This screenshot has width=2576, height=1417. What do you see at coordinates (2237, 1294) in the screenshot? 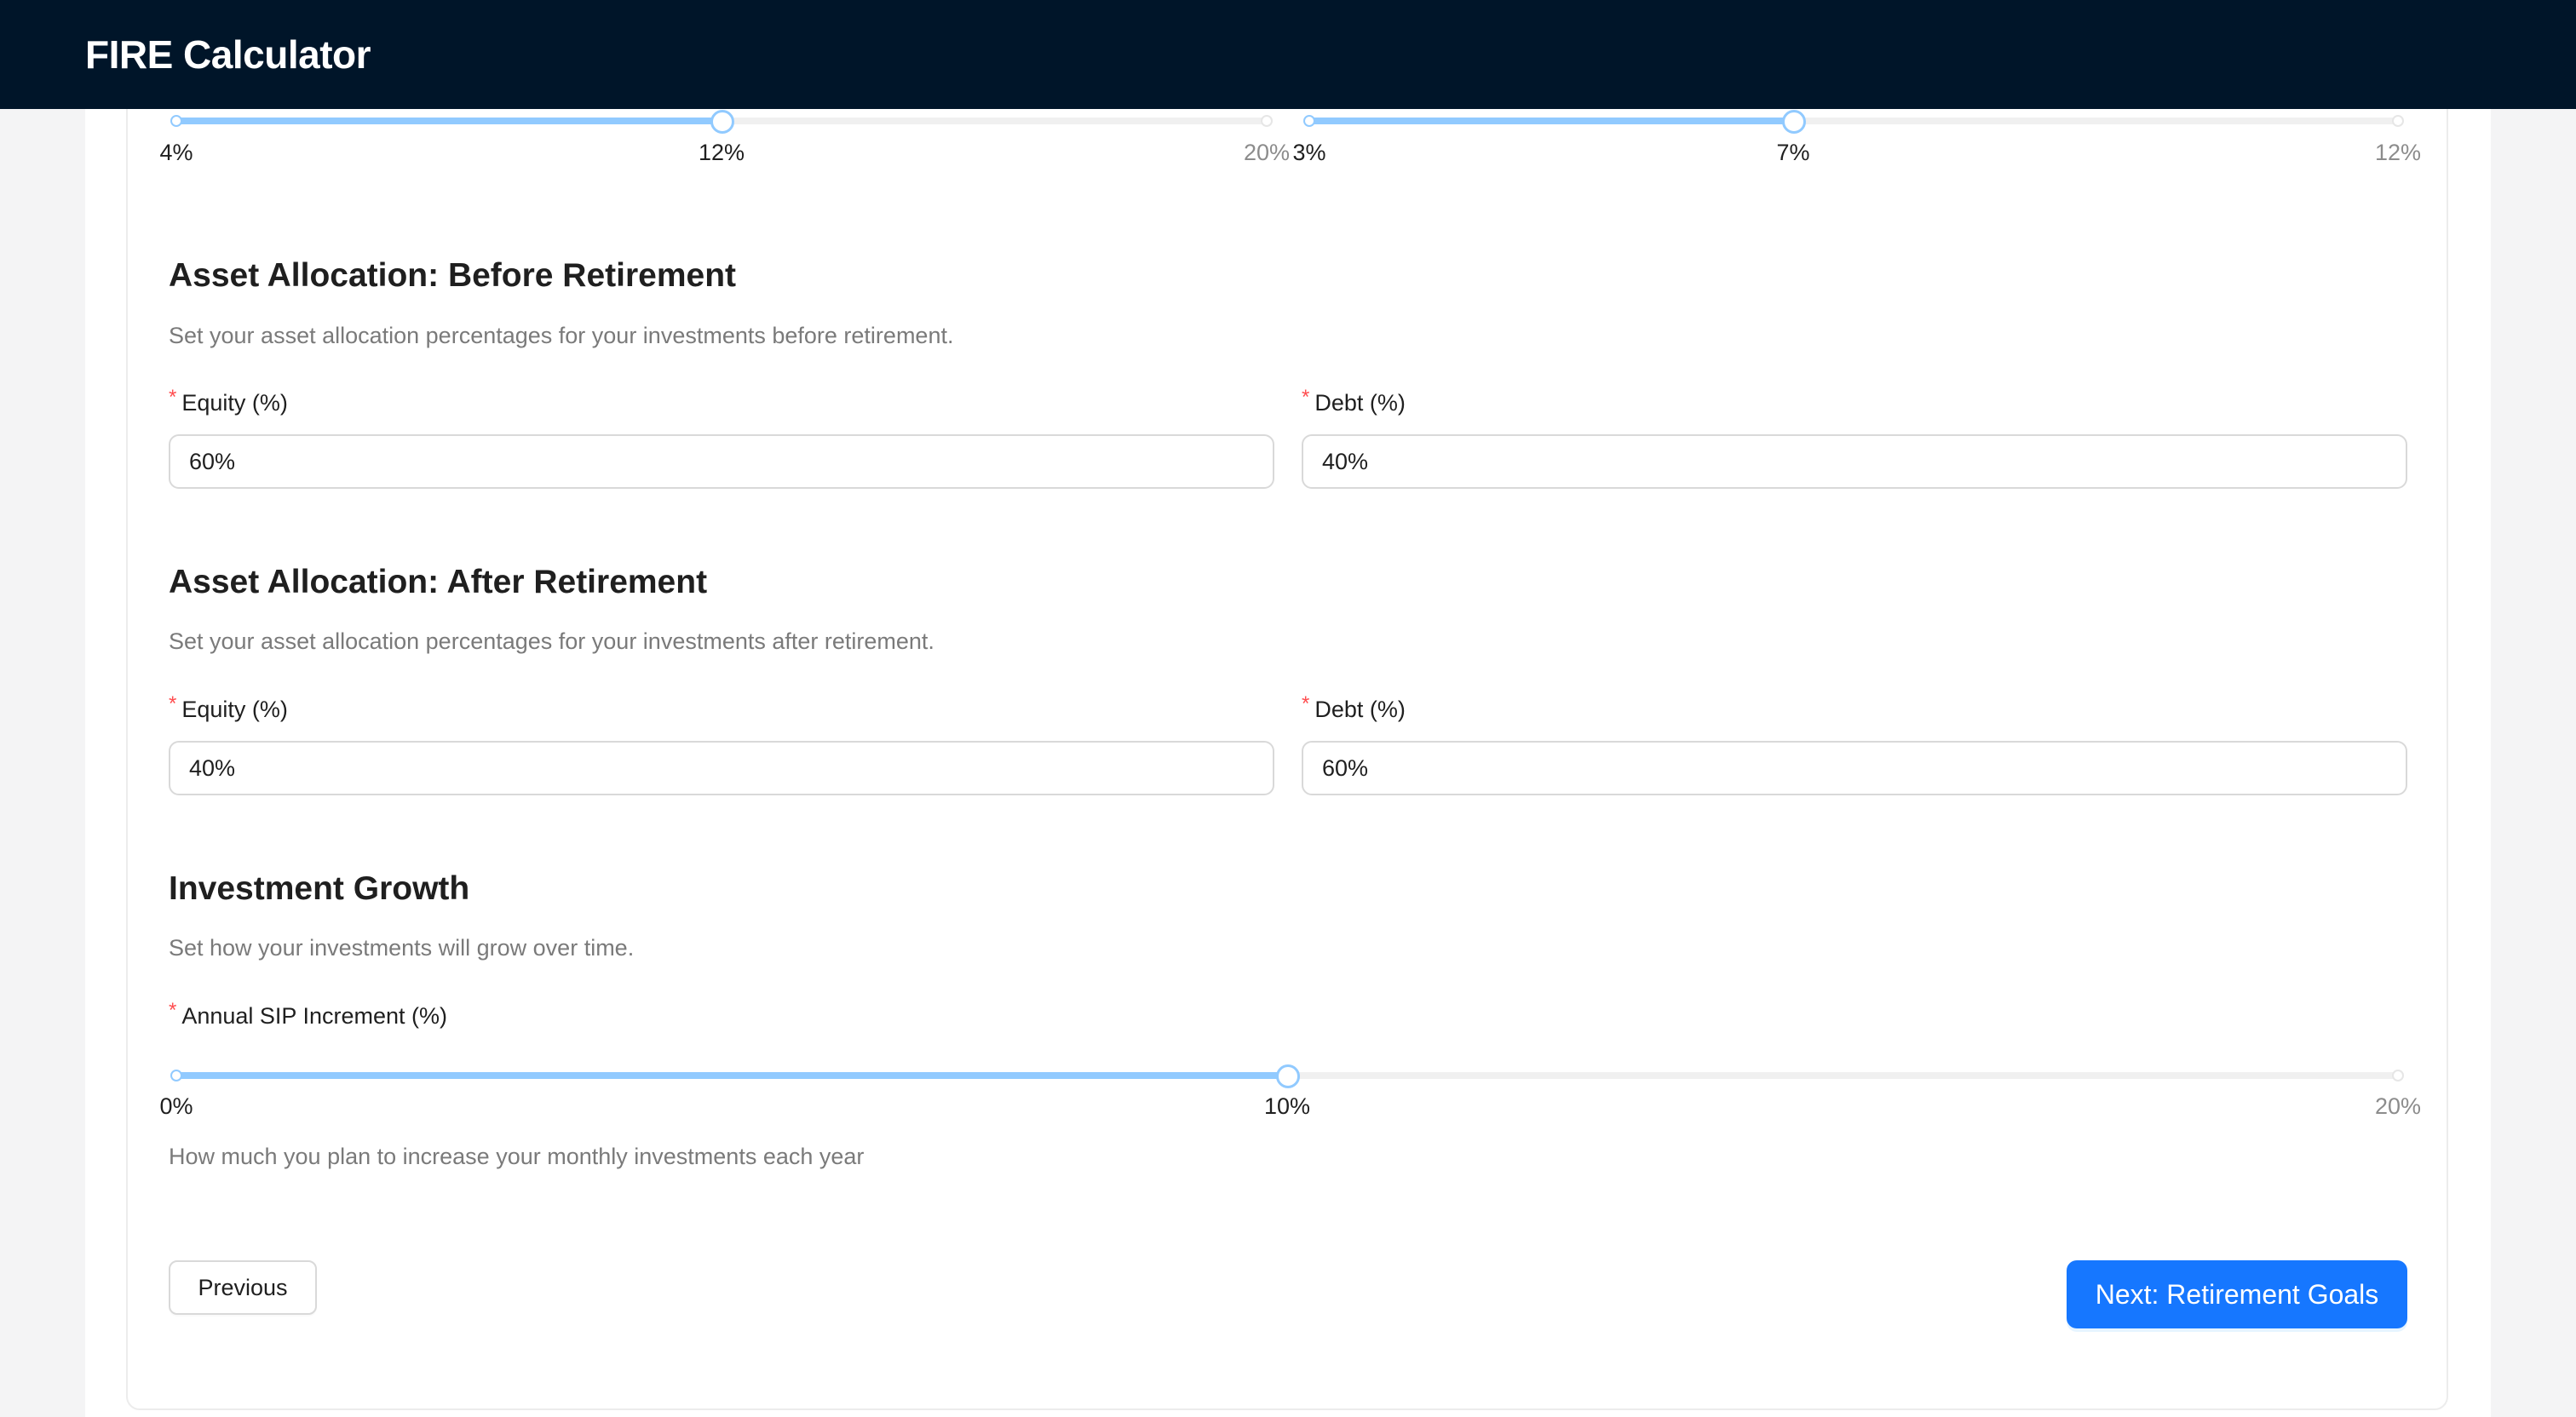
I see `next-retirement-goals-button: Next: Retirement Goals` at bounding box center [2237, 1294].